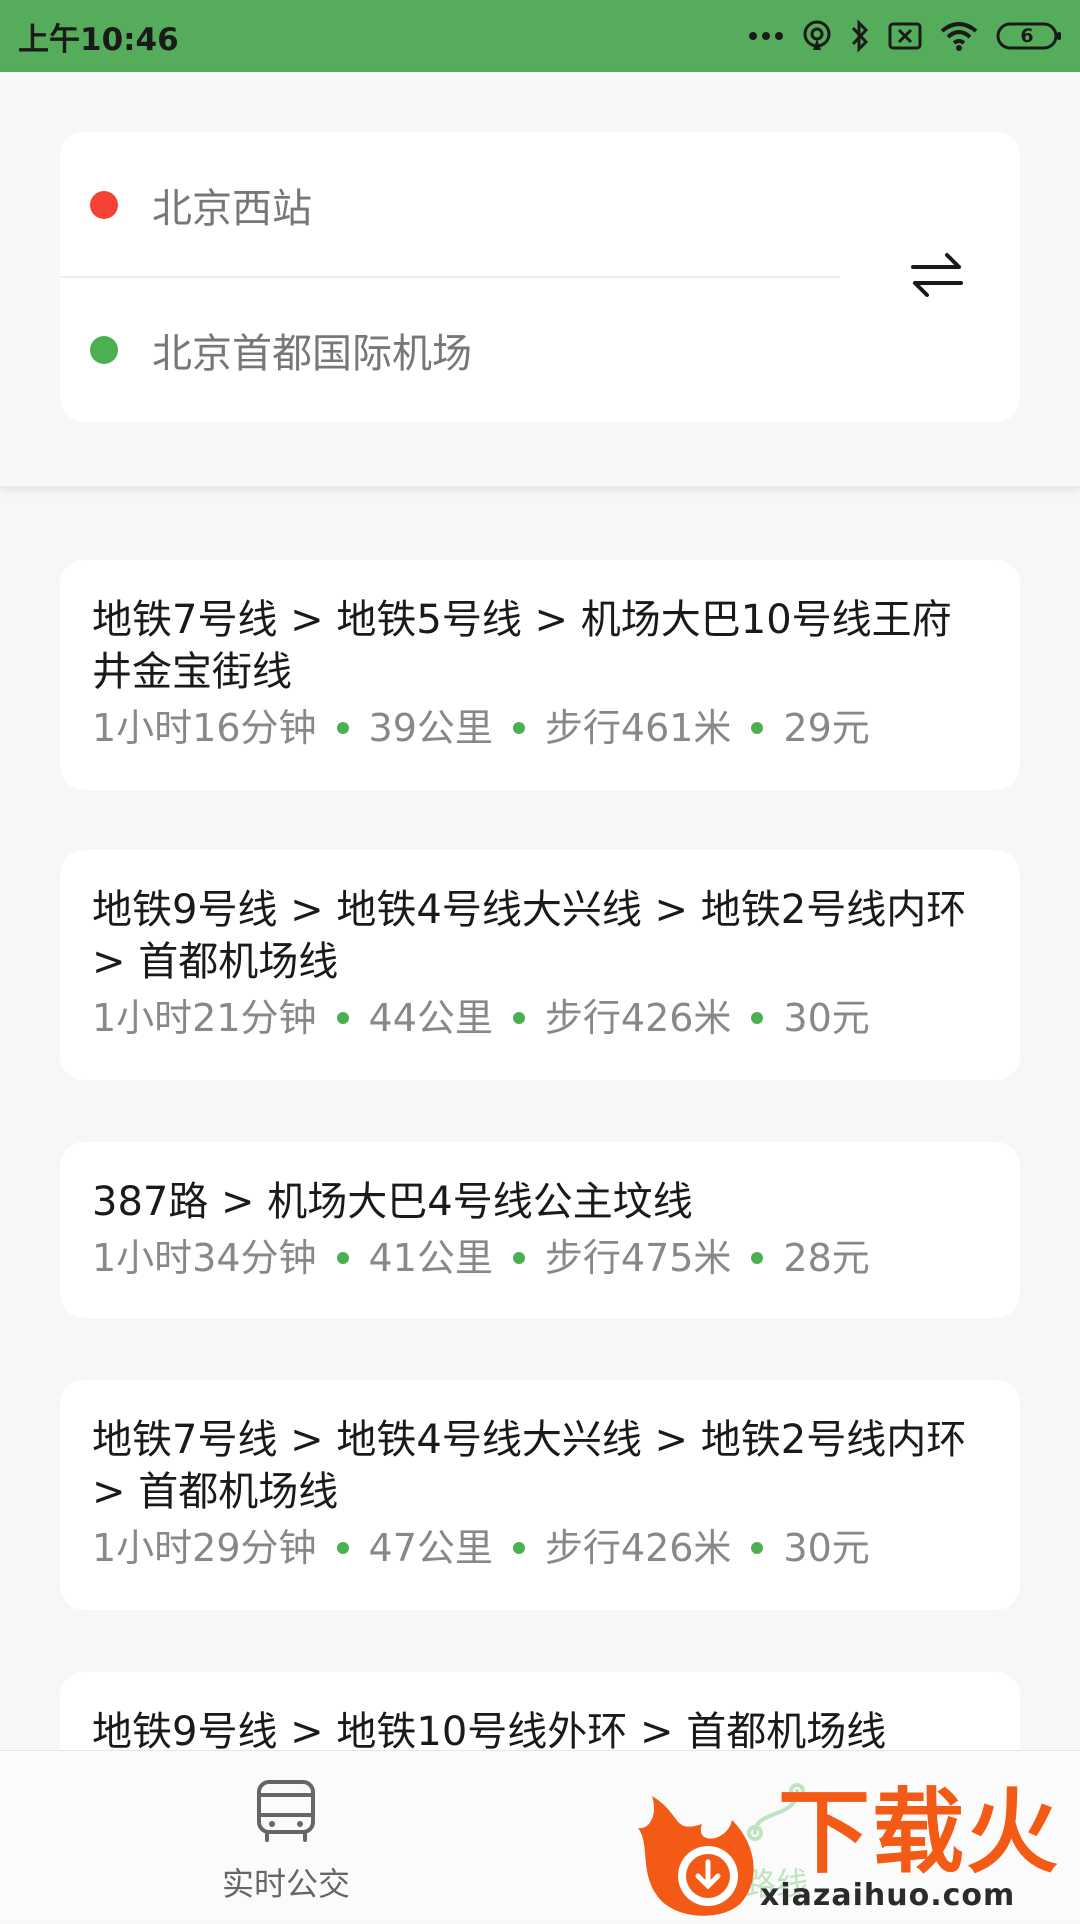 Image resolution: width=1080 pixels, height=1924 pixels. What do you see at coordinates (104, 349) in the screenshot?
I see `destination-dot-icon` at bounding box center [104, 349].